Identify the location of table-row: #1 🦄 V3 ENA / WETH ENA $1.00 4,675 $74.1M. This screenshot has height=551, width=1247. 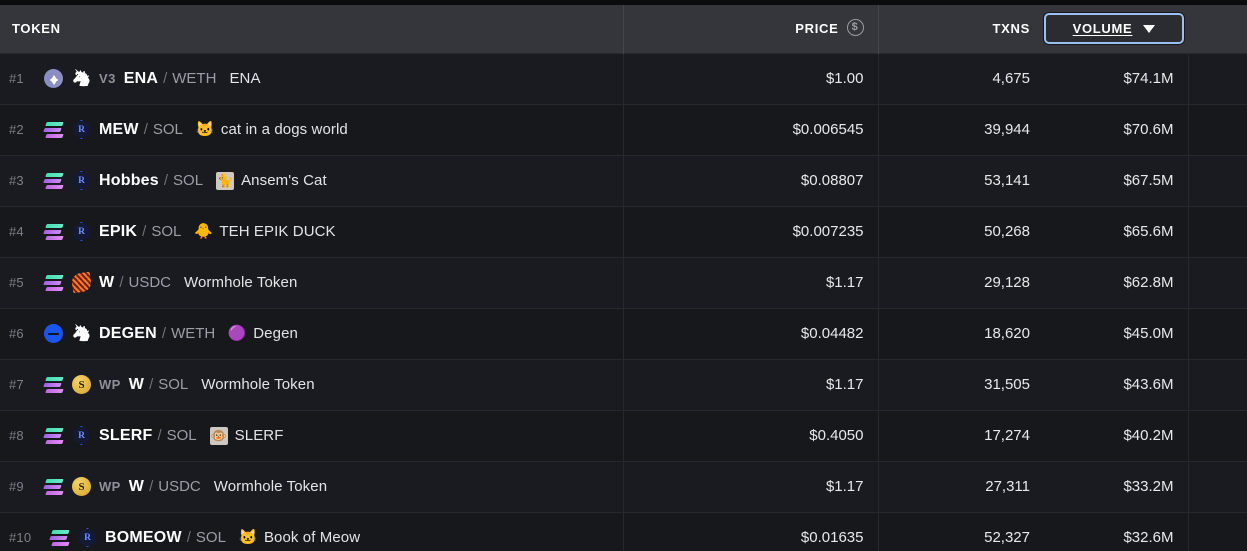
(623, 78).